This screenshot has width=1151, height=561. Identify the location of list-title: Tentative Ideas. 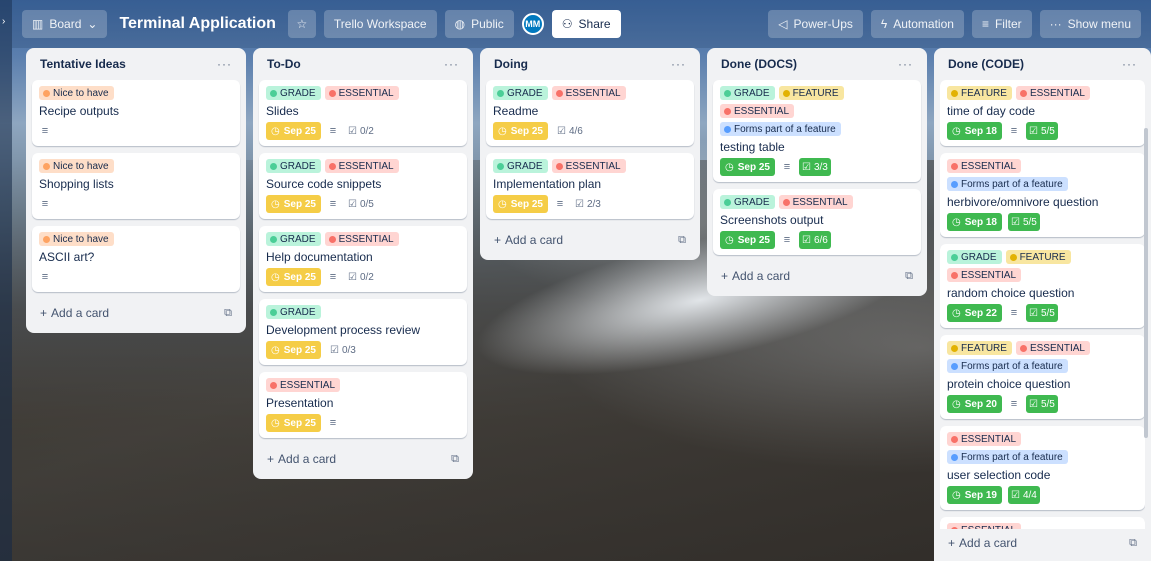
(83, 64).